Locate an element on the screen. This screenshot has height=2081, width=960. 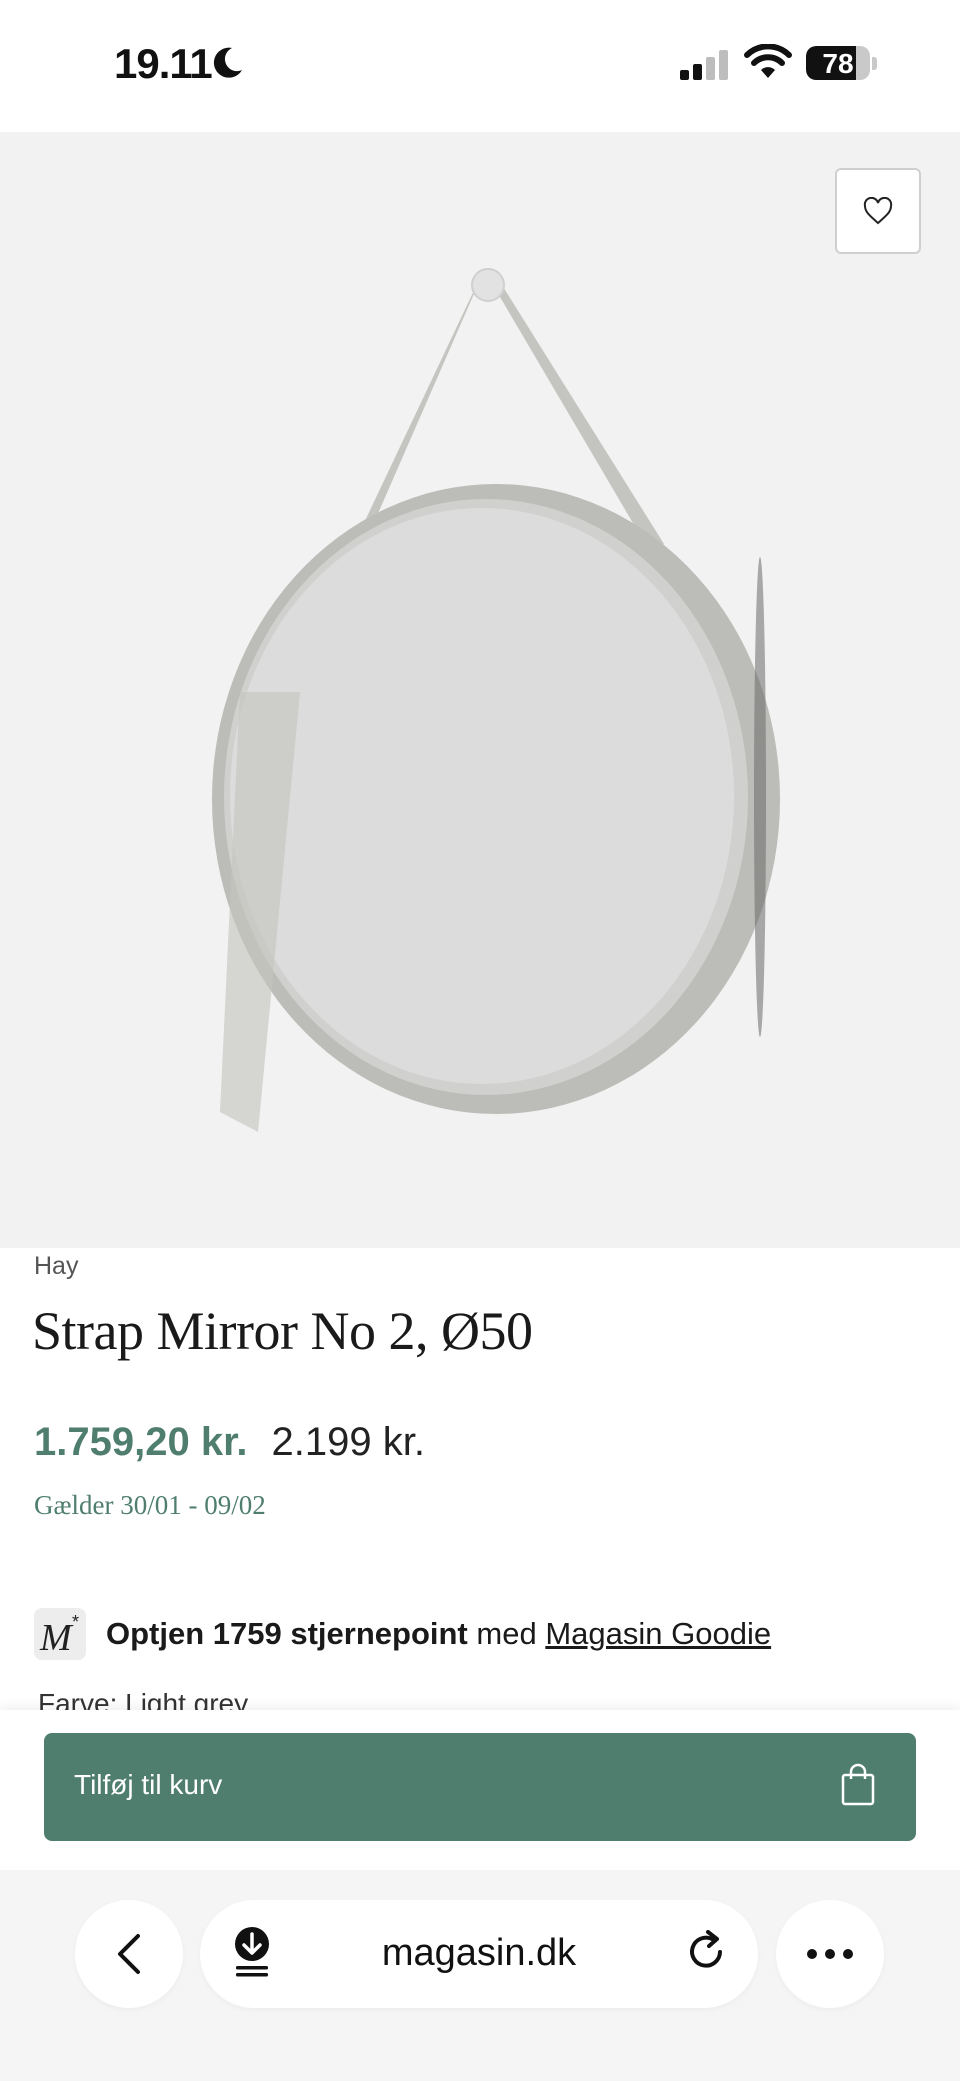
color-selector: Farve: Light grey is located at coordinates (143, 1700).